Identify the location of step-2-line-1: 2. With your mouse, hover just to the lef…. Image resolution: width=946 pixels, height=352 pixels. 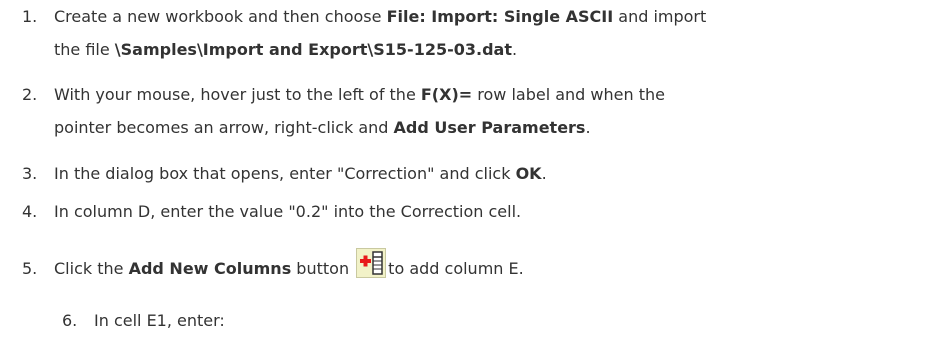
(343, 95).